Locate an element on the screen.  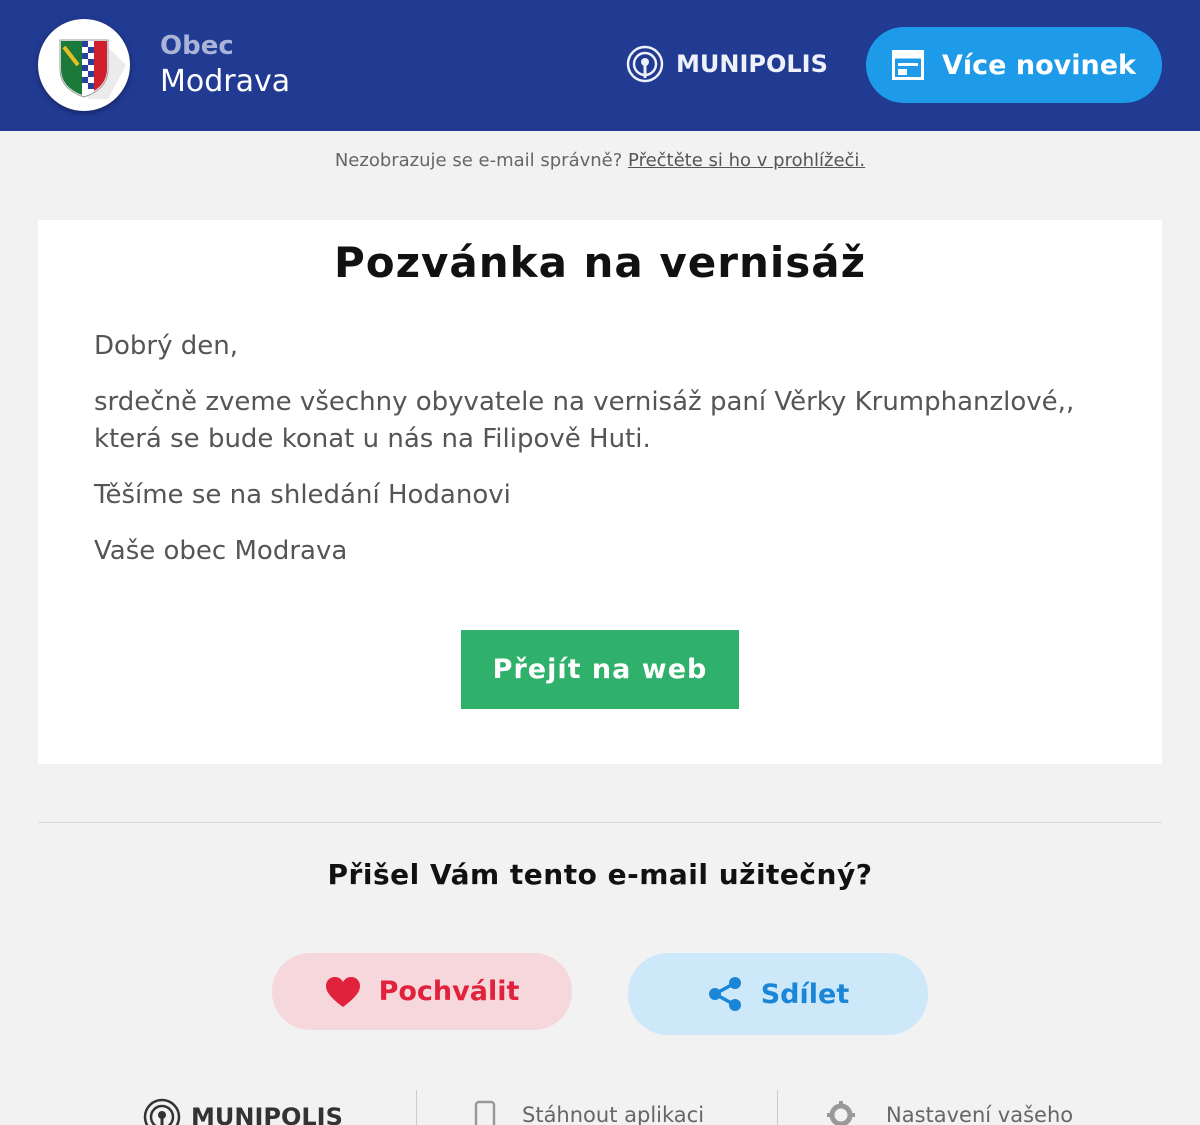
download-app-link: Stáhnout aplikaci is located at coordinates (589, 1112).